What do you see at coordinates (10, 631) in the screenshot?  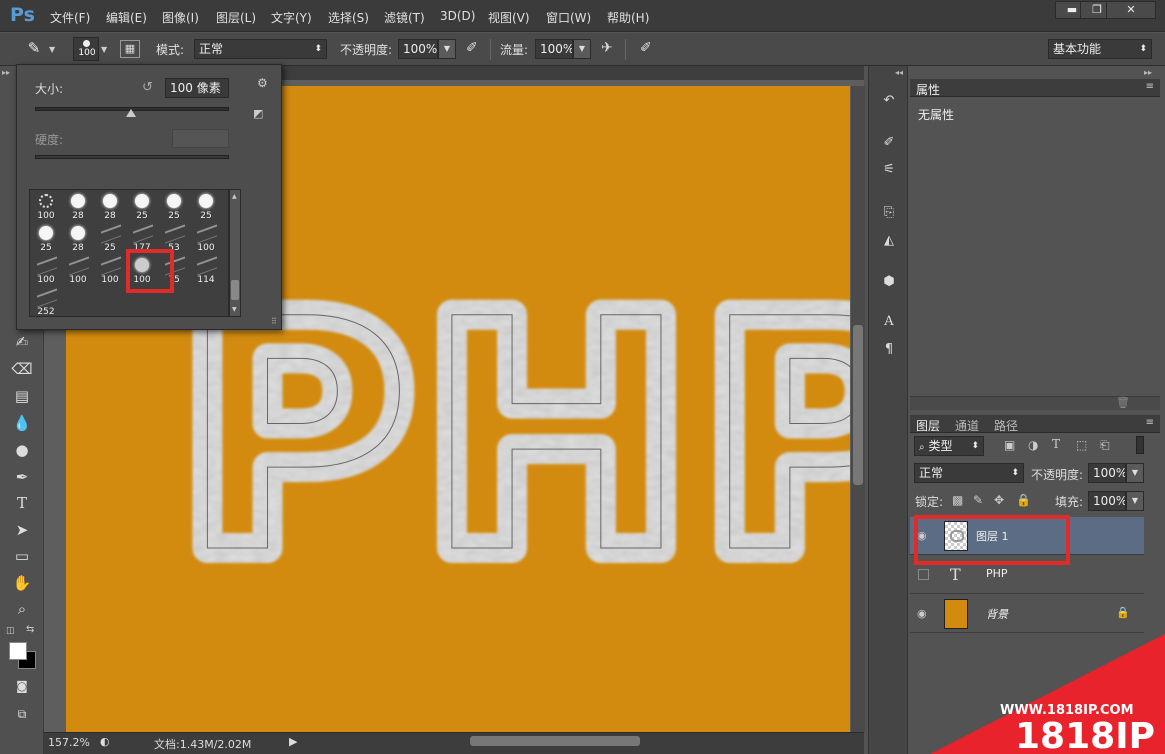 I see `default-colors-icon: ◫` at bounding box center [10, 631].